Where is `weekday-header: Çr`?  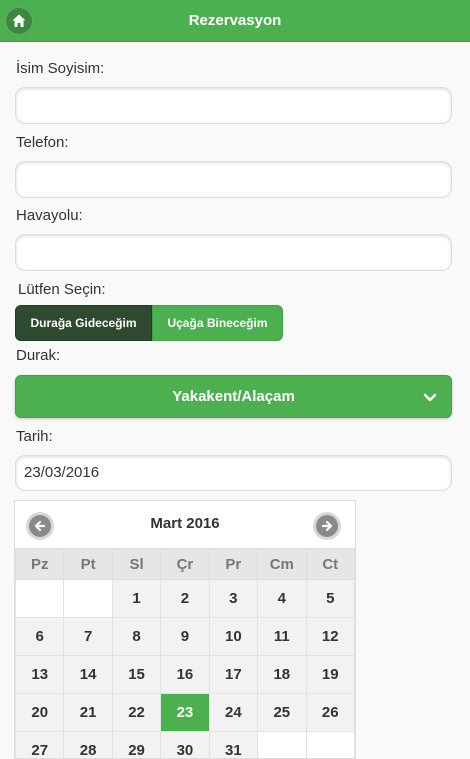
weekday-header: Çr is located at coordinates (185, 564).